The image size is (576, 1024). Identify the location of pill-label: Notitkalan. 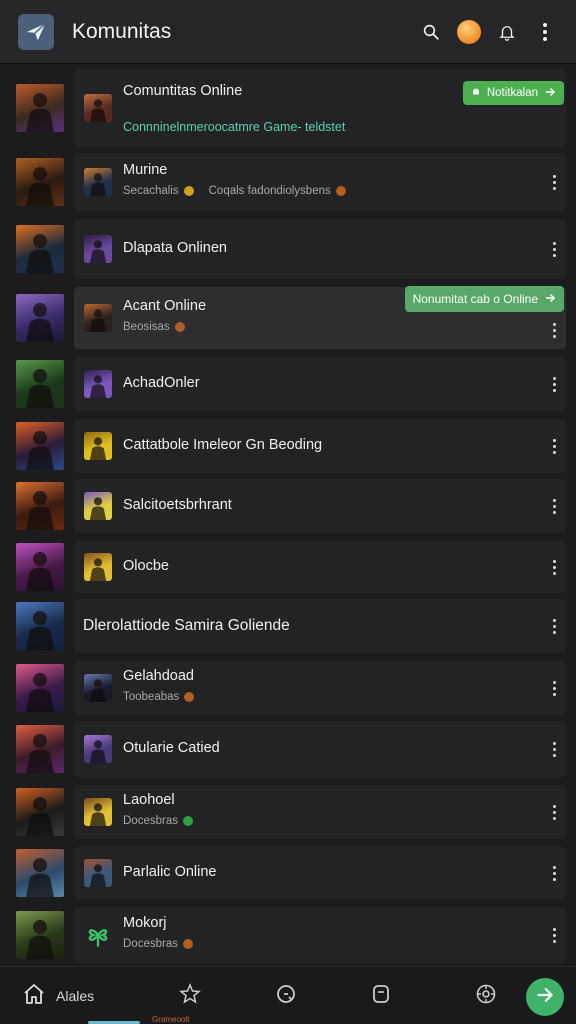
(512, 93).